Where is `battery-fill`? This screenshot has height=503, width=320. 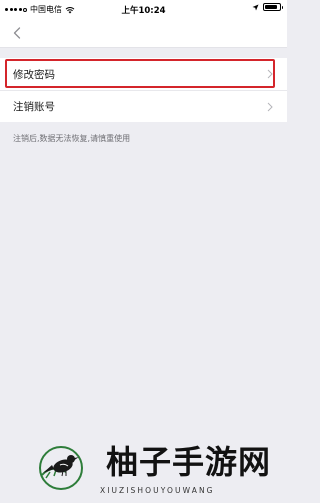
battery-fill is located at coordinates (271, 7).